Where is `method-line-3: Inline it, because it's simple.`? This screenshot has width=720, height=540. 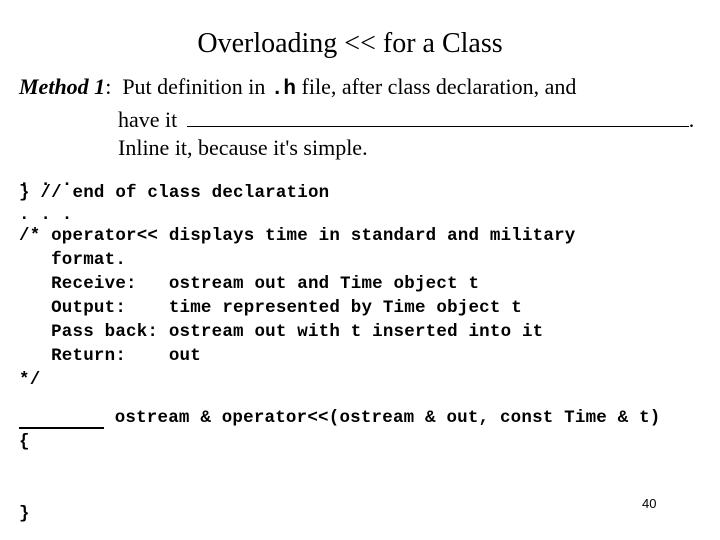 method-line-3: Inline it, because it's simple. is located at coordinates (243, 147).